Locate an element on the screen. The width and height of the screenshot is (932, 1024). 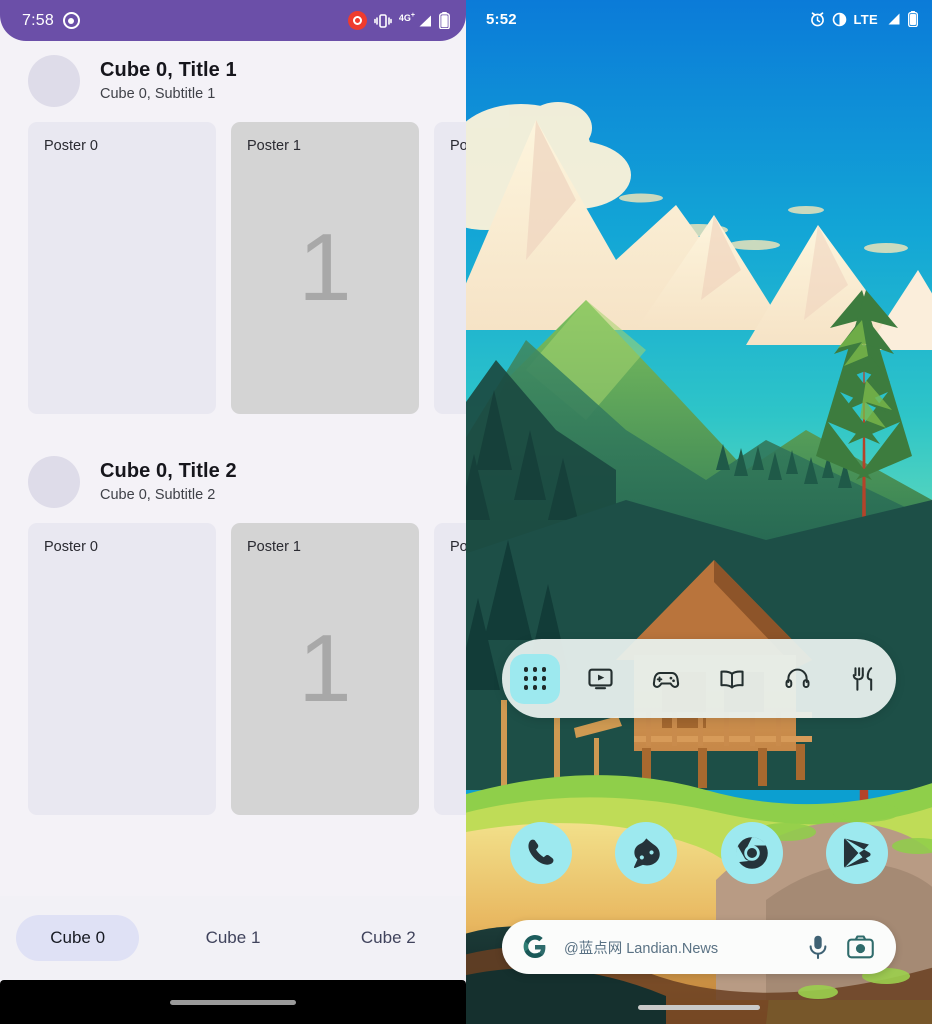
screen-record-icon is located at coordinates (357, 20).